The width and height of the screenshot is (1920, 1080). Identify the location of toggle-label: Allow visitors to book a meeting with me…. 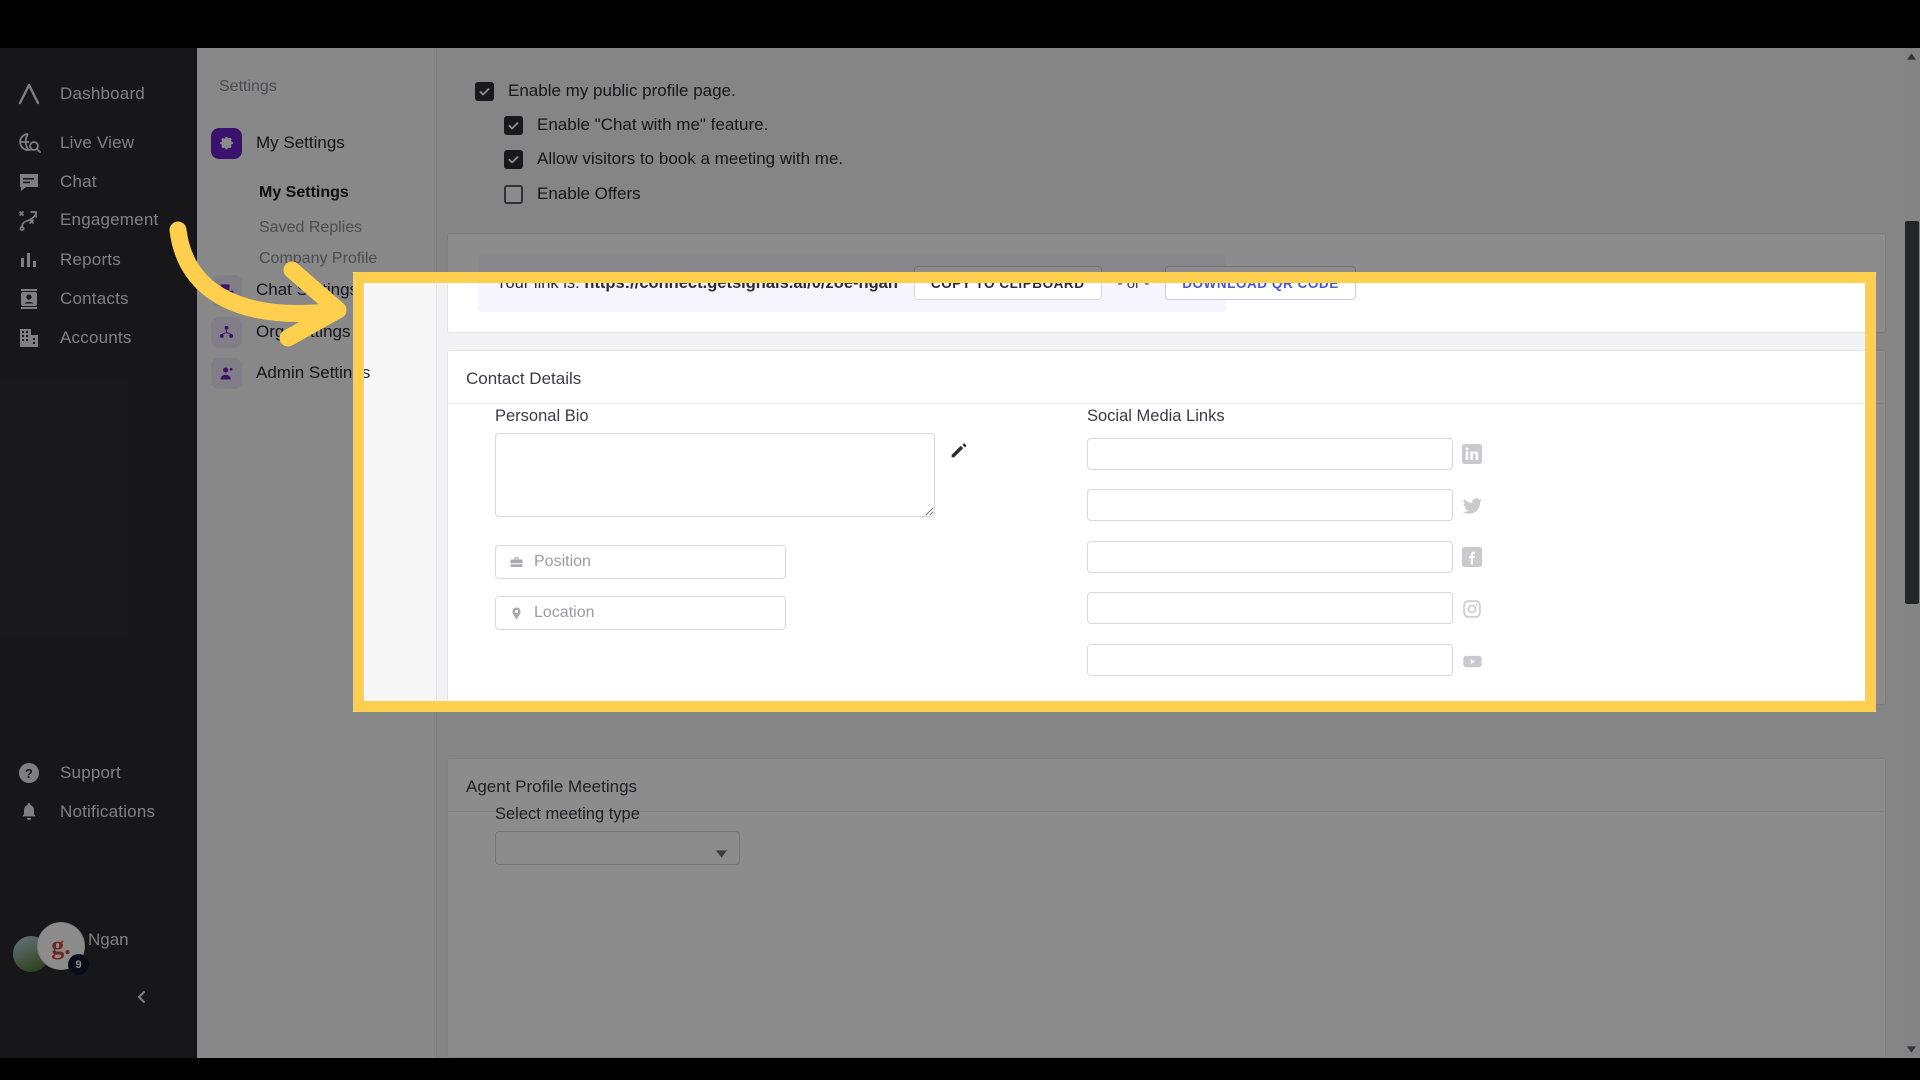
(690, 158).